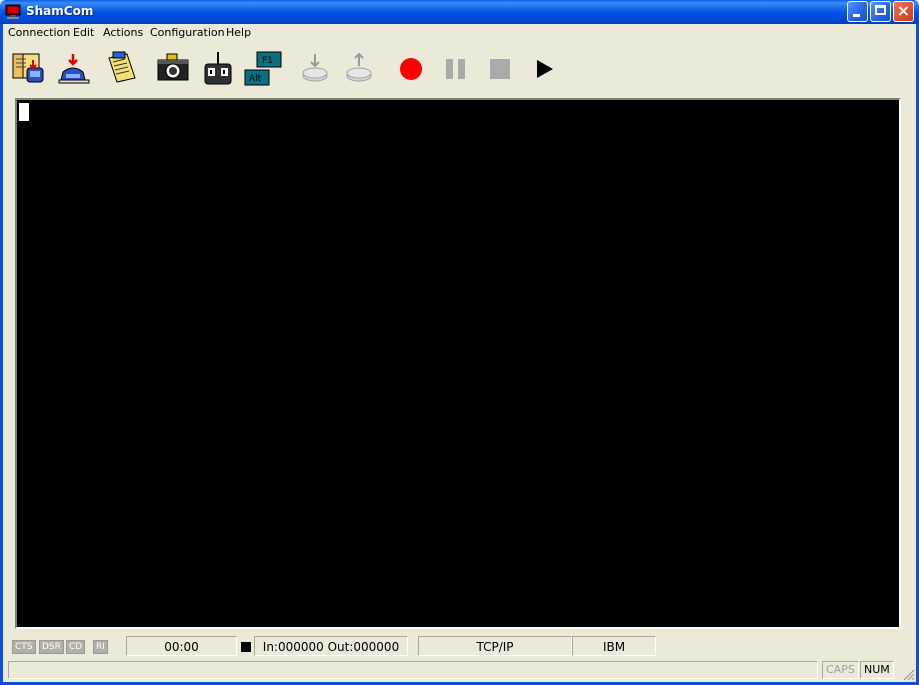  I want to click on alt-key-label: Alt, so click(255, 79).